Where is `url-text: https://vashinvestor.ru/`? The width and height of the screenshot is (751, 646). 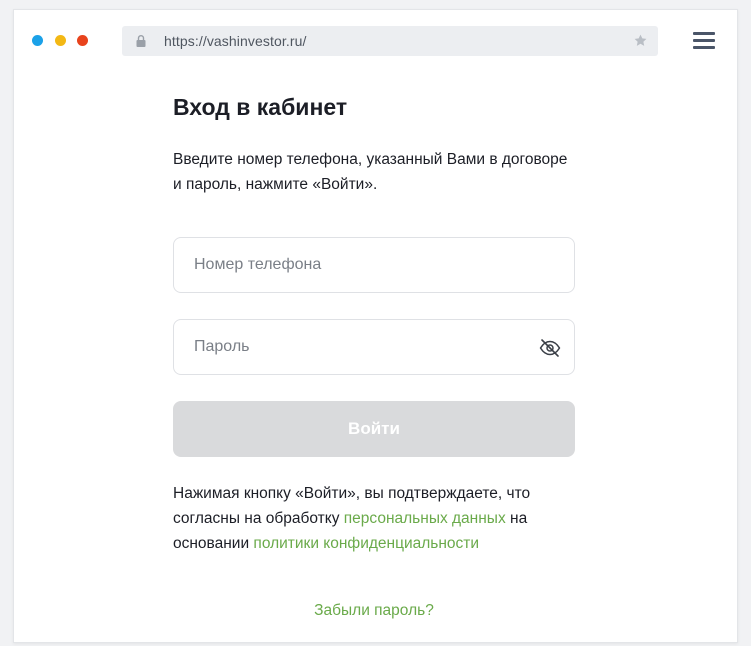 url-text: https://vashinvestor.ru/ is located at coordinates (235, 41).